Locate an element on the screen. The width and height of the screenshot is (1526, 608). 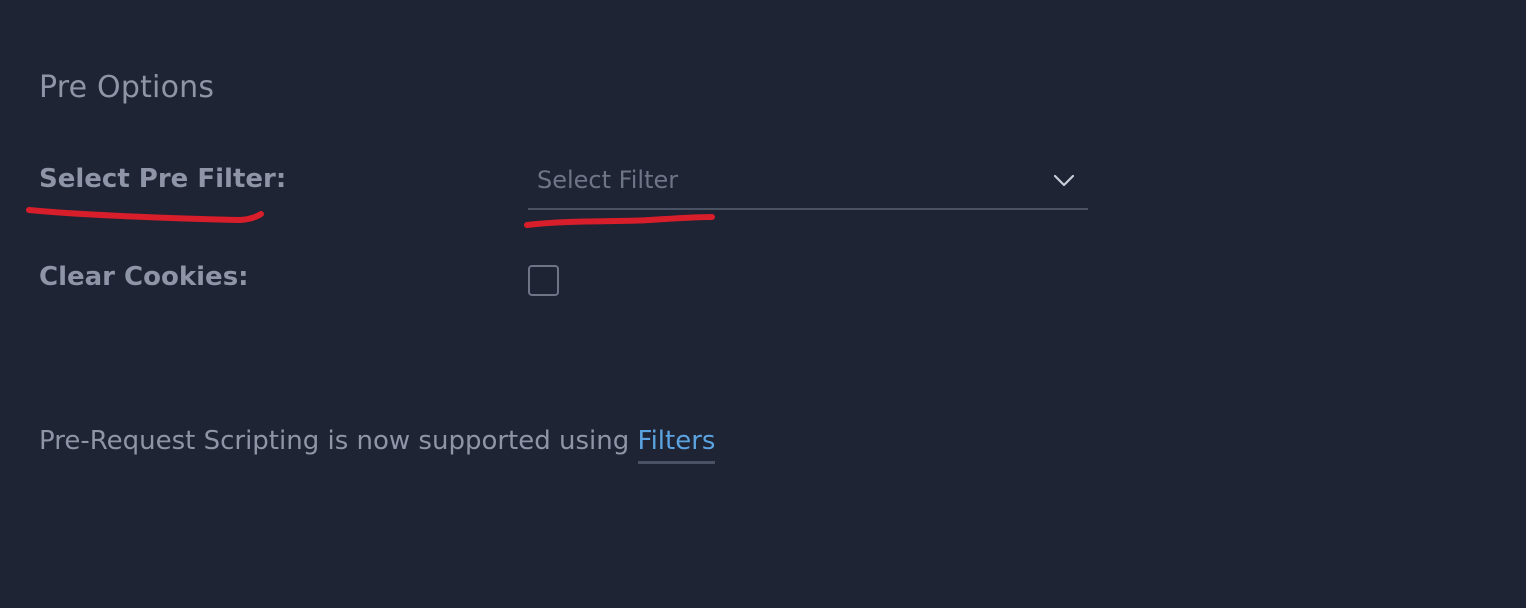
pre-filter-placeholder: Select Filter is located at coordinates (608, 180).